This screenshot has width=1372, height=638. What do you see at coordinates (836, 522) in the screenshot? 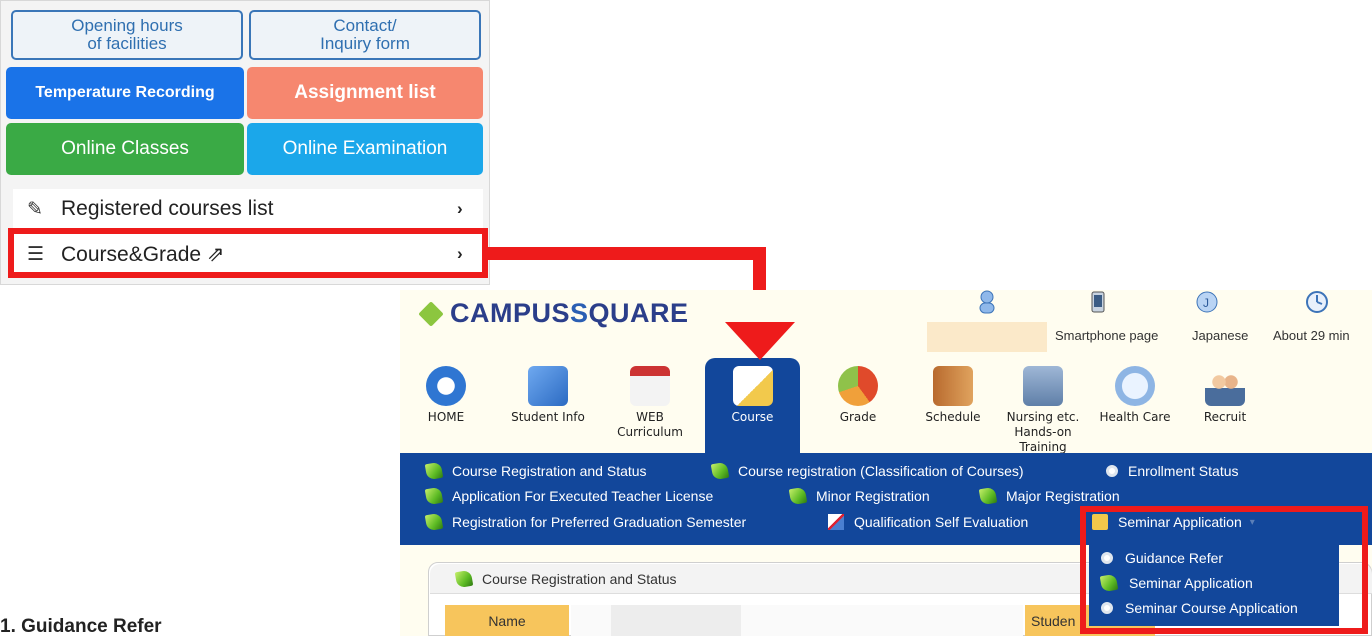
I see `qualification-icon` at bounding box center [836, 522].